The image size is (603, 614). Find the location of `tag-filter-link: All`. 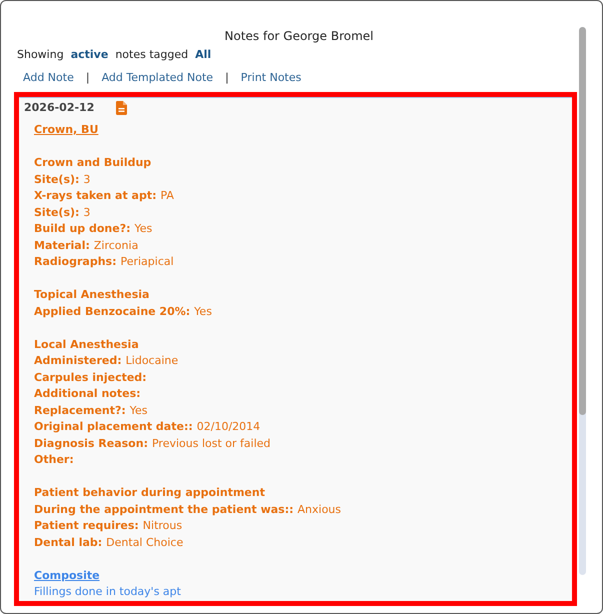

tag-filter-link: All is located at coordinates (203, 55).